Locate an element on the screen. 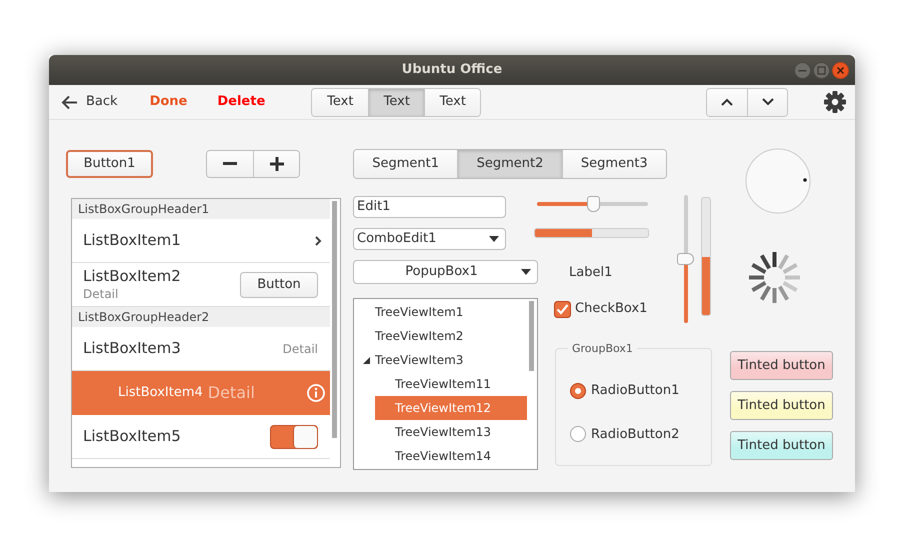  back-arrow-icon is located at coordinates (69, 102).